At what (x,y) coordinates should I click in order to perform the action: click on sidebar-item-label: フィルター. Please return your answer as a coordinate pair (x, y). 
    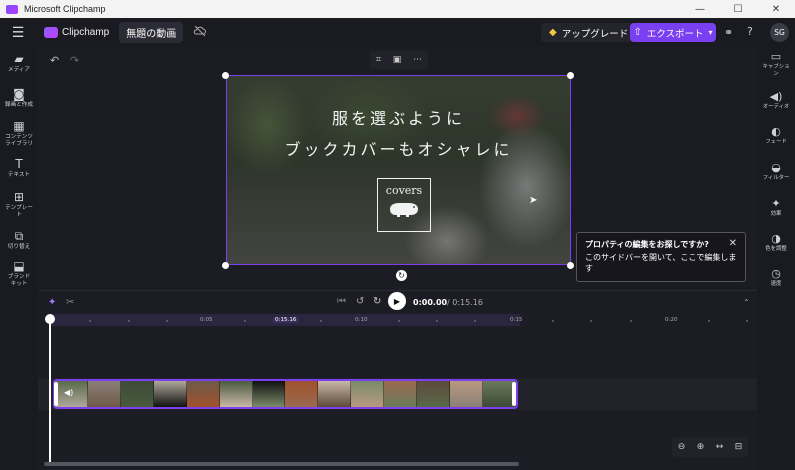
    Looking at the image, I should click on (776, 178).